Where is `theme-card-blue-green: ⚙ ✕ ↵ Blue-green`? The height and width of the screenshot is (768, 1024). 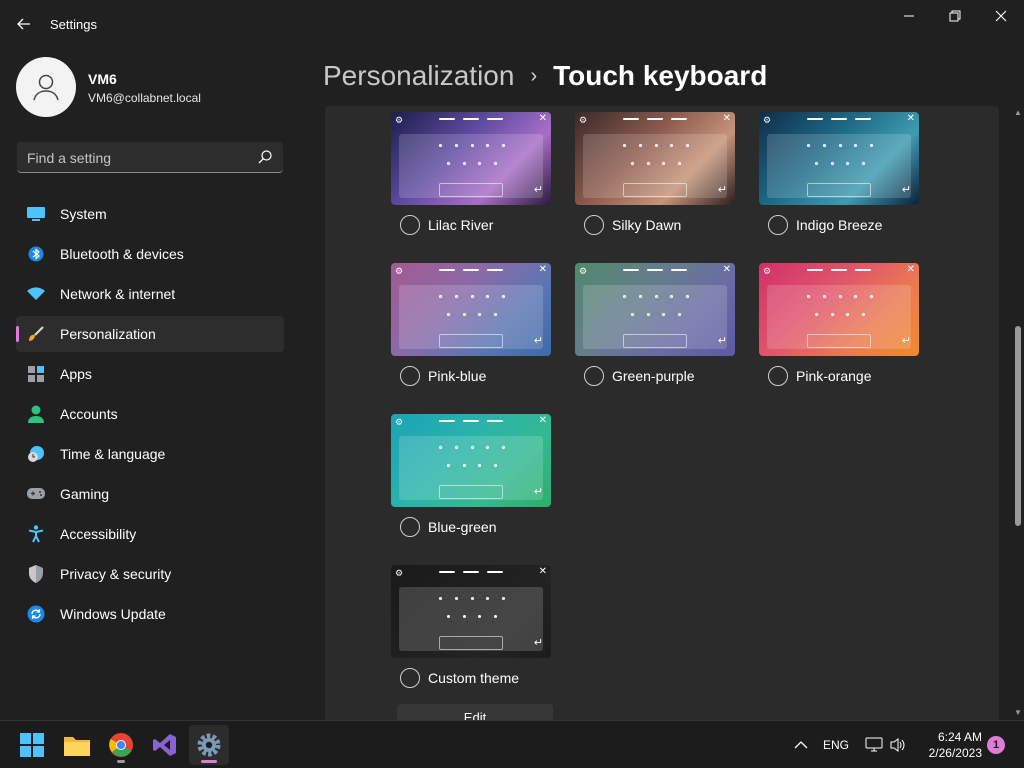 theme-card-blue-green: ⚙ ✕ ↵ Blue-green is located at coordinates (471, 480).